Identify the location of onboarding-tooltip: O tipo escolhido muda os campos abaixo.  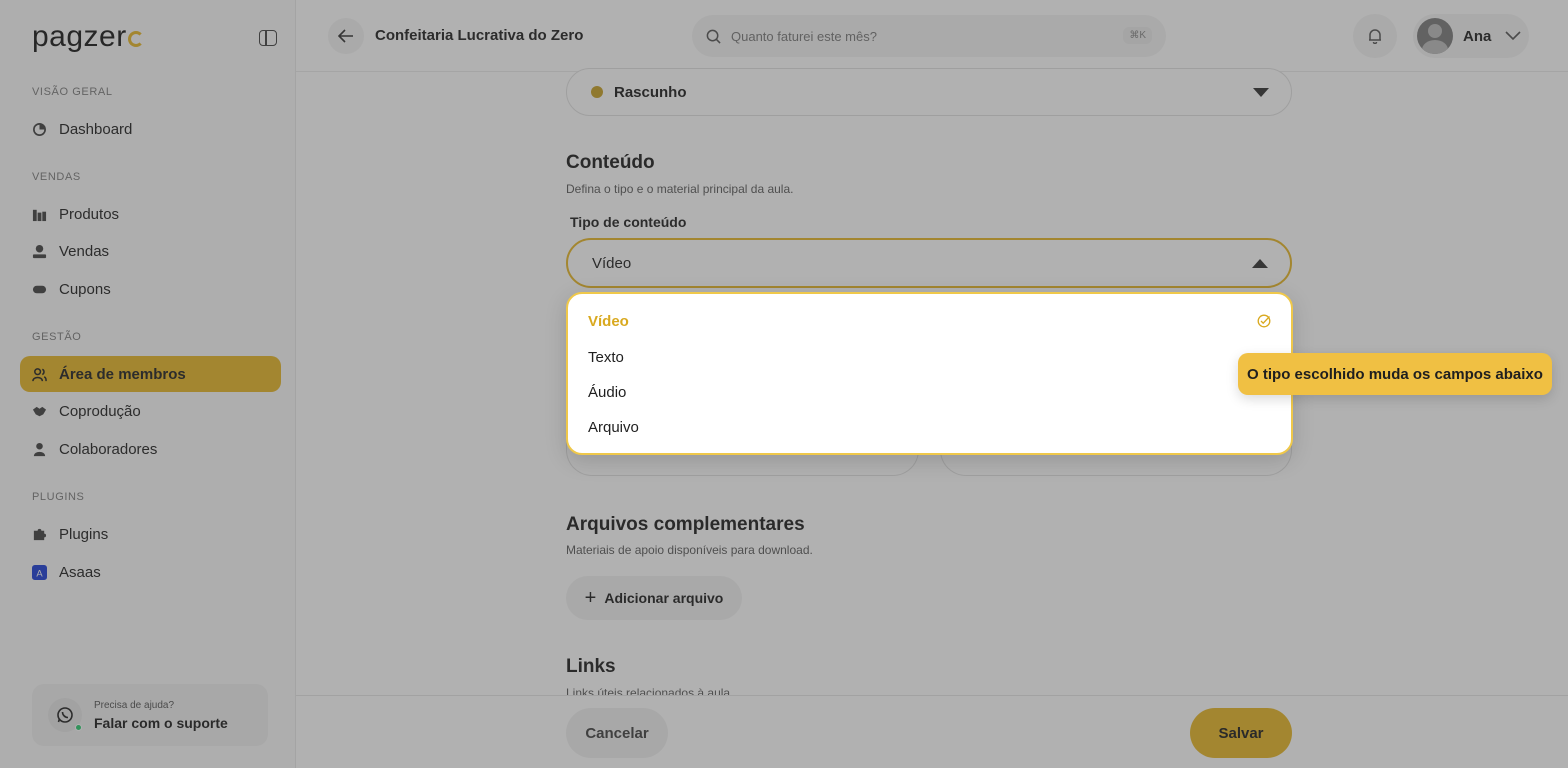
(1395, 374).